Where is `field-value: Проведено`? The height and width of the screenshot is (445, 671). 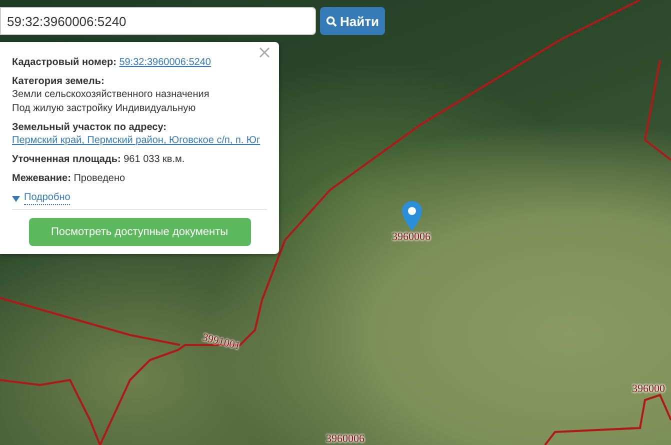 field-value: Проведено is located at coordinates (100, 178).